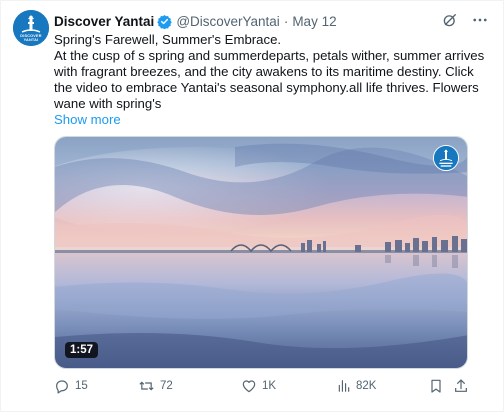  I want to click on share-icon, so click(461, 386).